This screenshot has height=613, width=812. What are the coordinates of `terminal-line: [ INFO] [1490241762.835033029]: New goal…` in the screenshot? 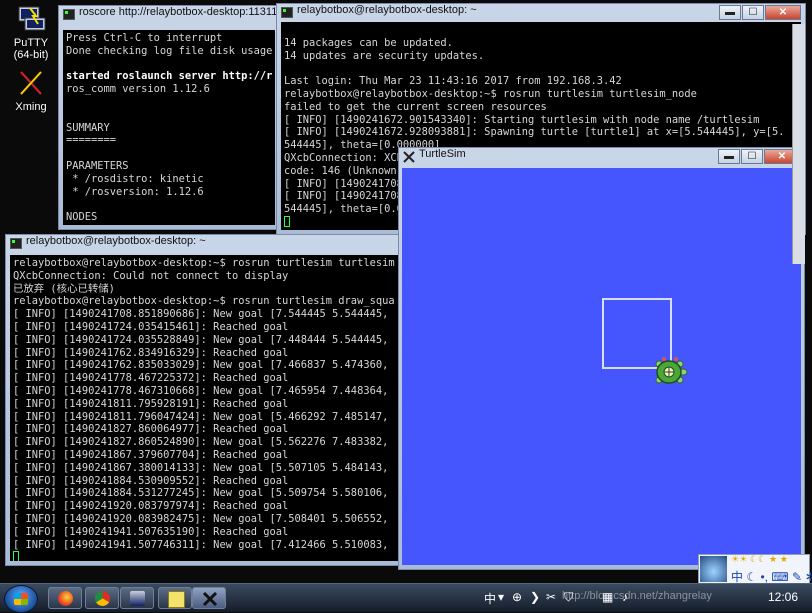 It's located at (201, 365).